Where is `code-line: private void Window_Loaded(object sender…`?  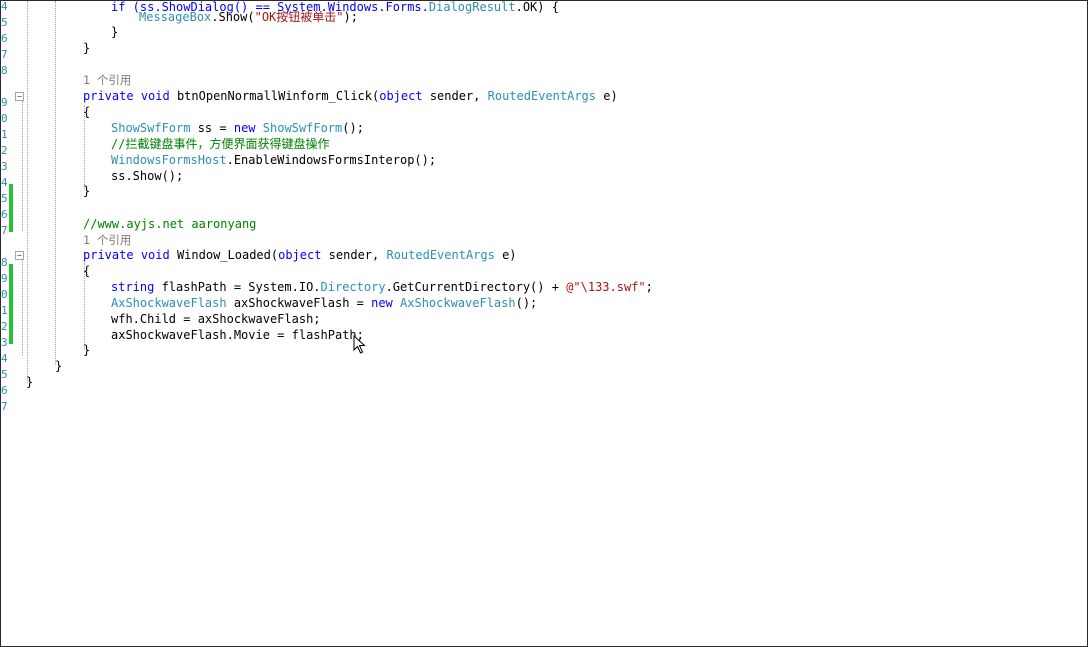 code-line: private void Window_Loaded(object sender… is located at coordinates (300, 255).